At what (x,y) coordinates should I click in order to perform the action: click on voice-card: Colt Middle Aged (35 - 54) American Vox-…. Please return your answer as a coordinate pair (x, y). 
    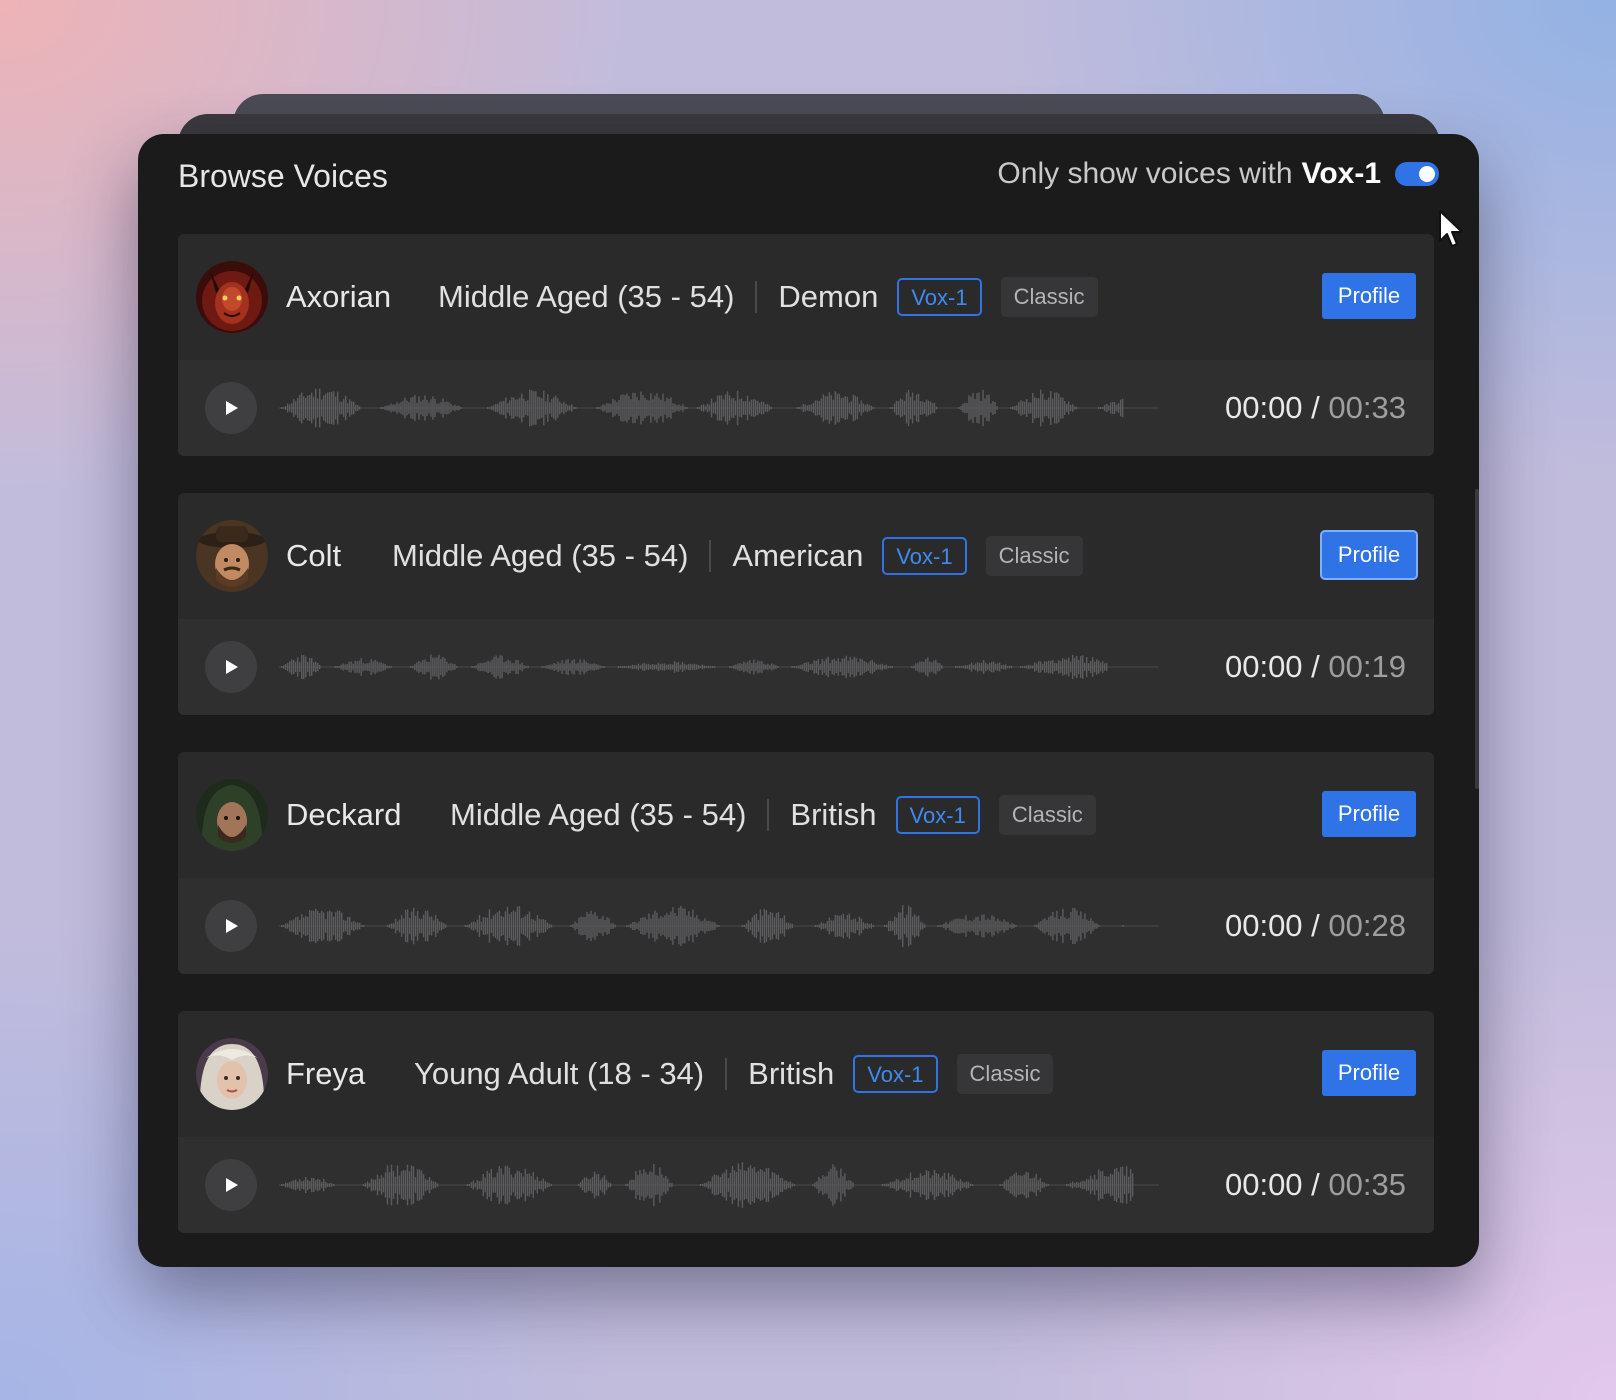
    Looking at the image, I should click on (806, 604).